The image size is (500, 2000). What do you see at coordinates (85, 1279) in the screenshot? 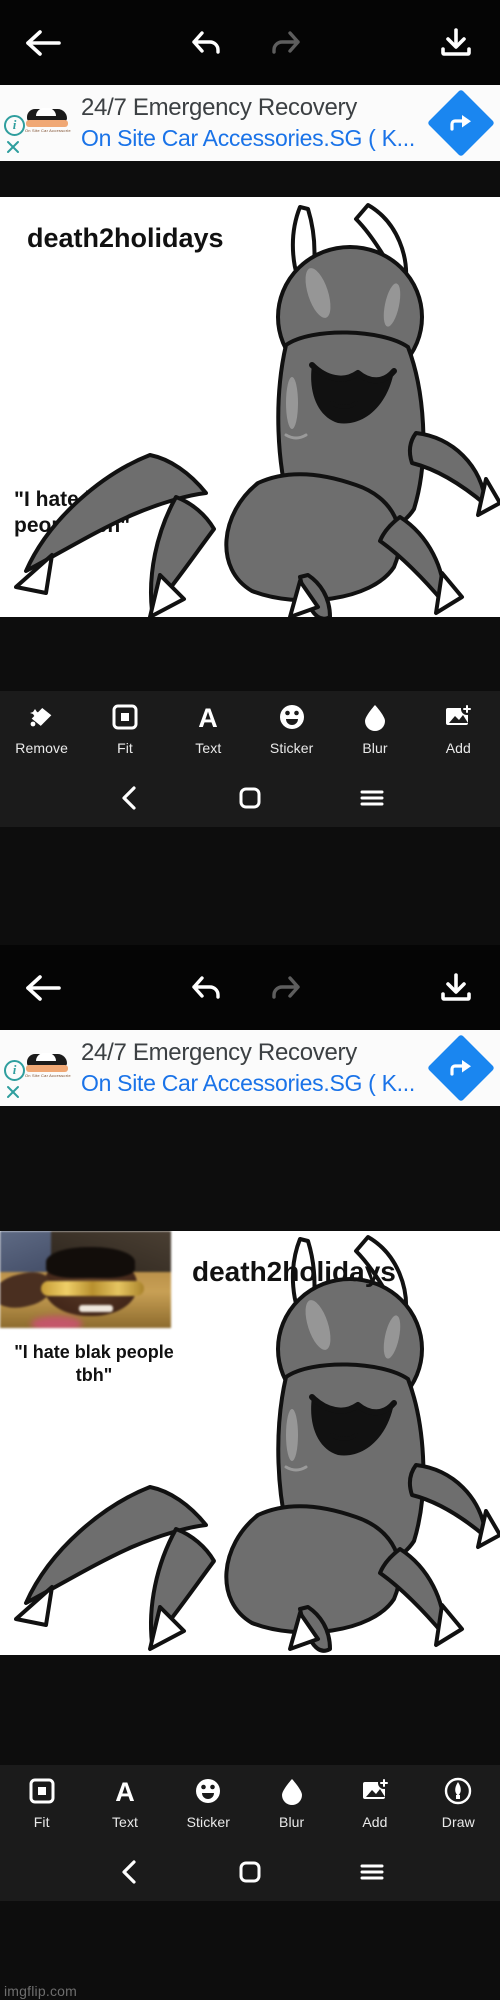
I see `pasted-reaction-photo` at bounding box center [85, 1279].